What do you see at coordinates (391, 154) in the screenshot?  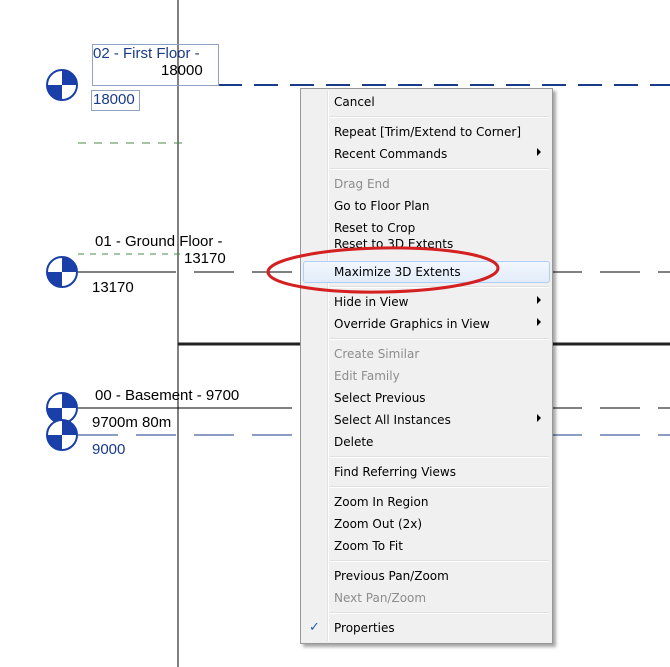 I see `menu-item-label: Recent Commands` at bounding box center [391, 154].